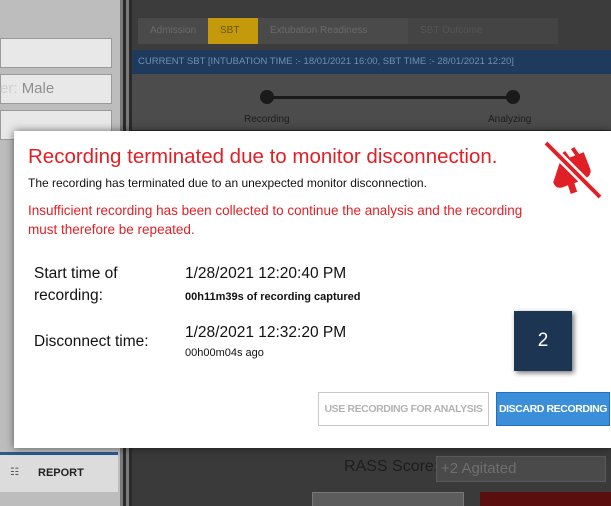 This screenshot has height=506, width=611. What do you see at coordinates (513, 97) in the screenshot?
I see `progress-dot-analyzing` at bounding box center [513, 97].